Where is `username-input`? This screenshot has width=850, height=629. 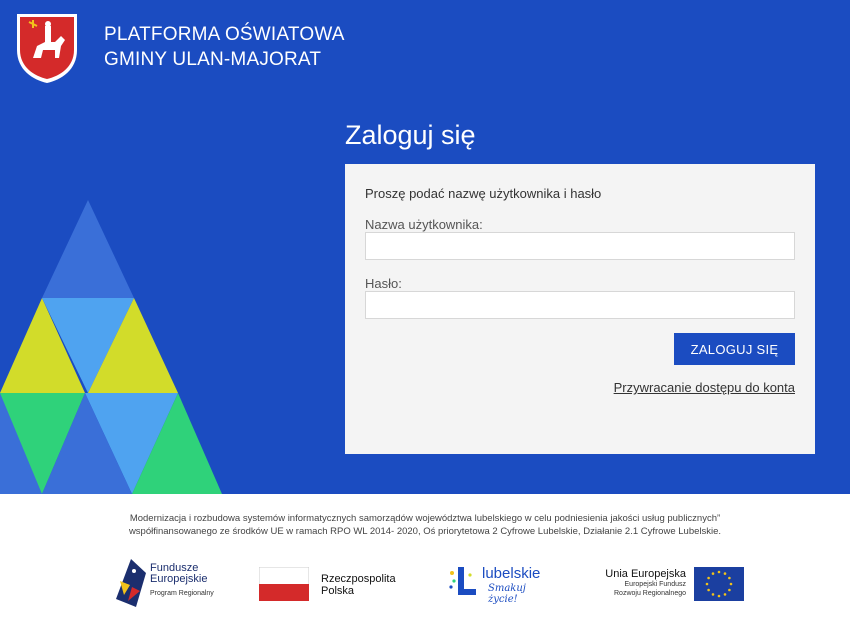 username-input is located at coordinates (580, 246).